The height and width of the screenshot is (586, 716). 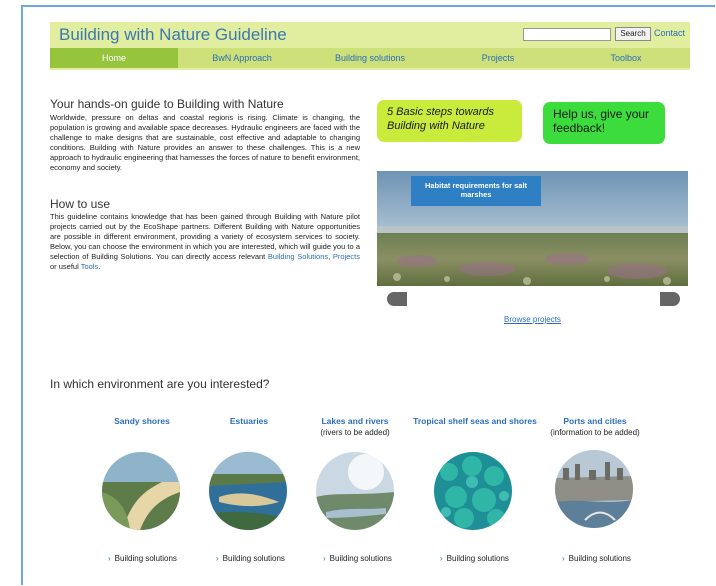 What do you see at coordinates (604, 123) in the screenshot?
I see `feedback-callout: Help us, give your feedback!` at bounding box center [604, 123].